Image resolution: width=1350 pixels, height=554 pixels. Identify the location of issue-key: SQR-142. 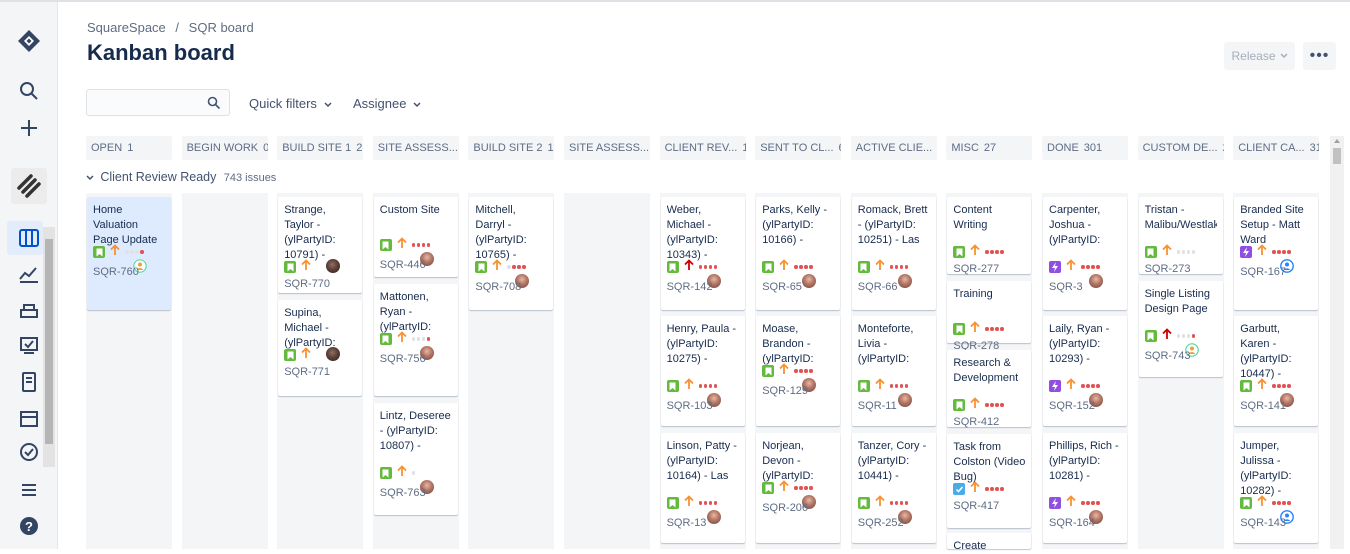
(690, 287).